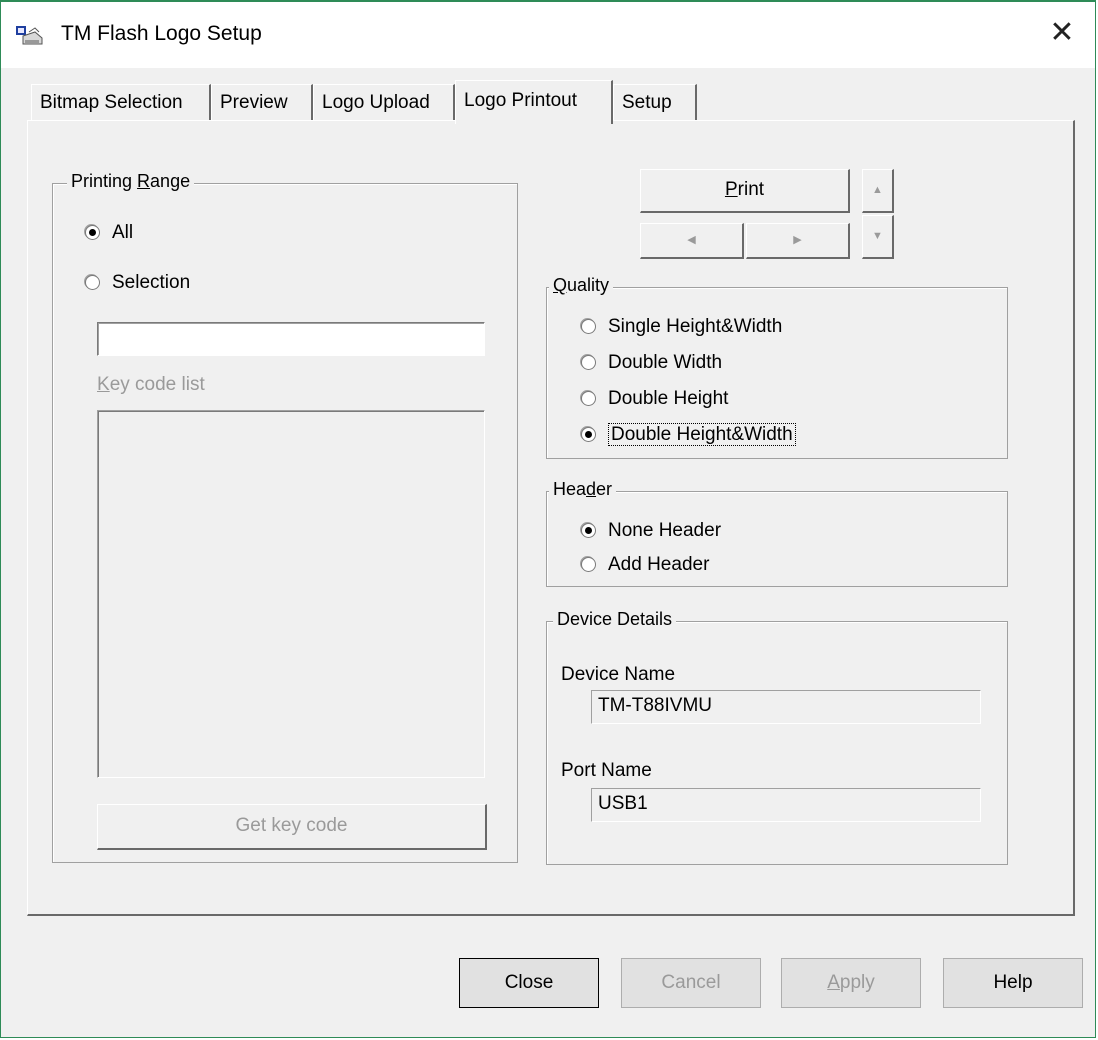 This screenshot has width=1098, height=1040. I want to click on arrow-up-icon: ▲, so click(877, 190).